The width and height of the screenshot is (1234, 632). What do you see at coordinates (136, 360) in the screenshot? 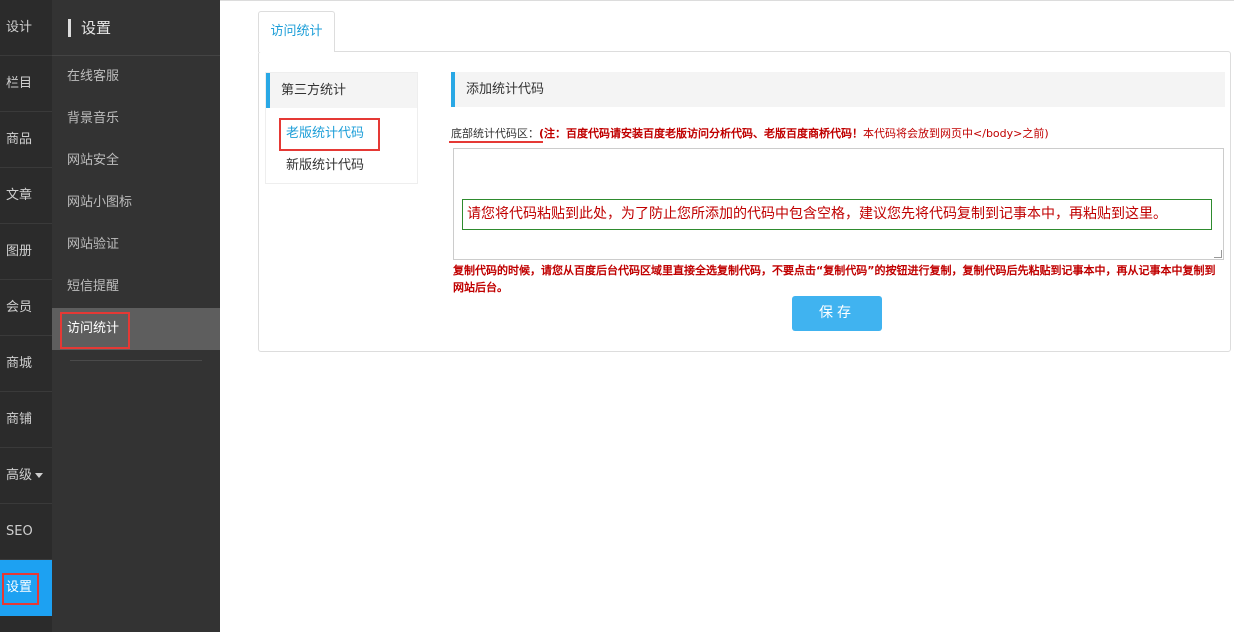
I see `submenu-divider` at bounding box center [136, 360].